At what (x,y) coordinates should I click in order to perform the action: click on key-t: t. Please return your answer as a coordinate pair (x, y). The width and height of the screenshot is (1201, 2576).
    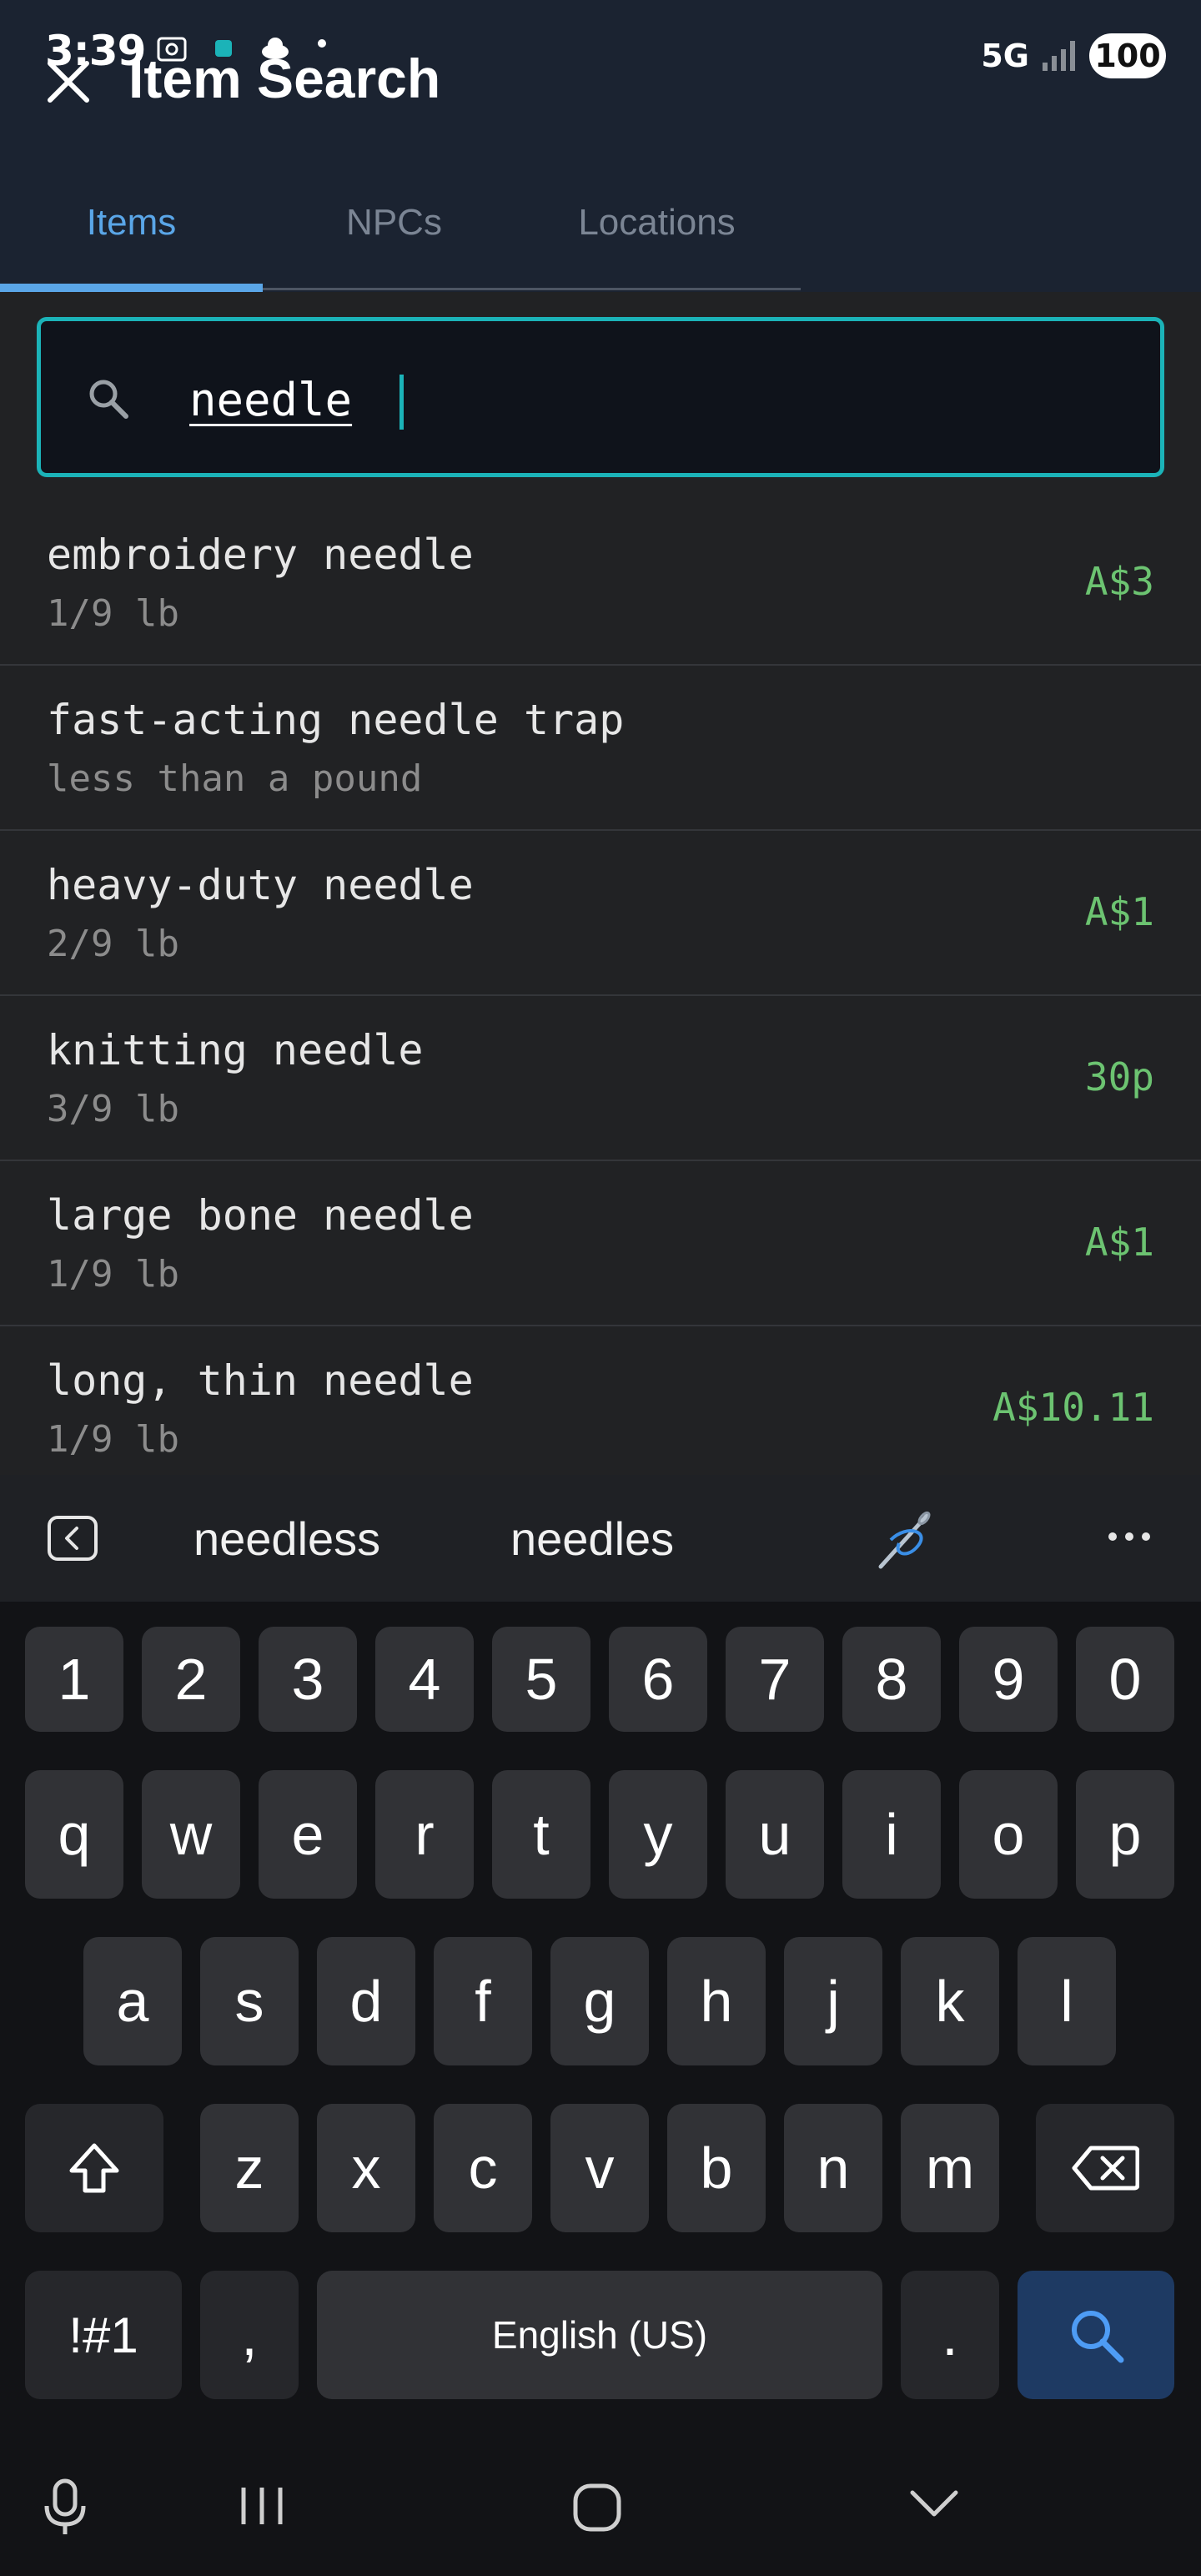
    Looking at the image, I should click on (541, 1834).